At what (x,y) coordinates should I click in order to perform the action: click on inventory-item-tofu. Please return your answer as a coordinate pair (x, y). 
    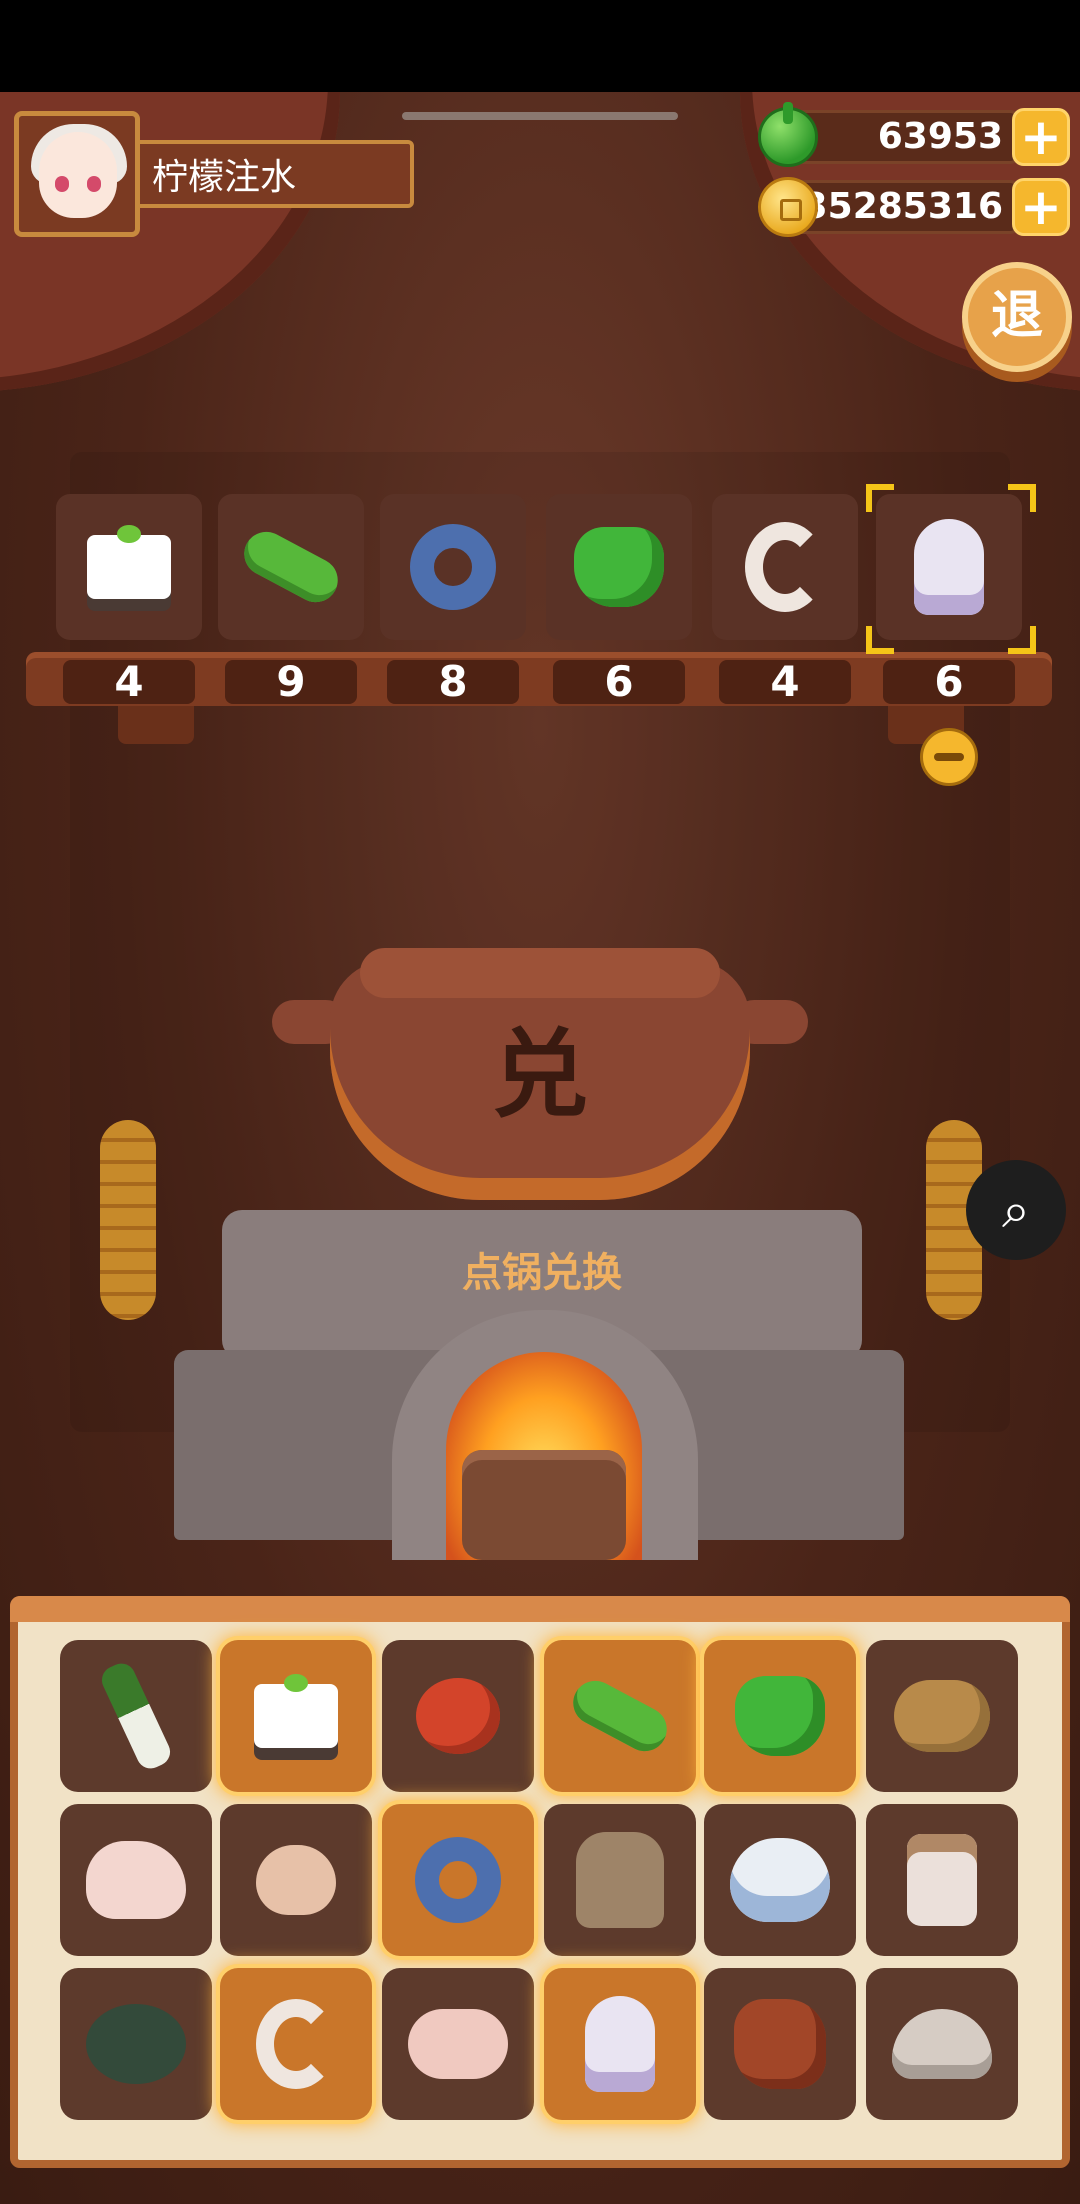
    Looking at the image, I should click on (296, 1716).